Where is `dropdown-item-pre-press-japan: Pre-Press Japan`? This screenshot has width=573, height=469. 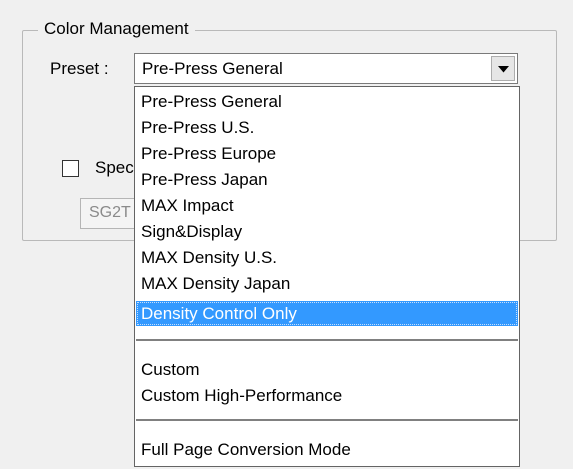 dropdown-item-pre-press-japan: Pre-Press Japan is located at coordinates (327, 179).